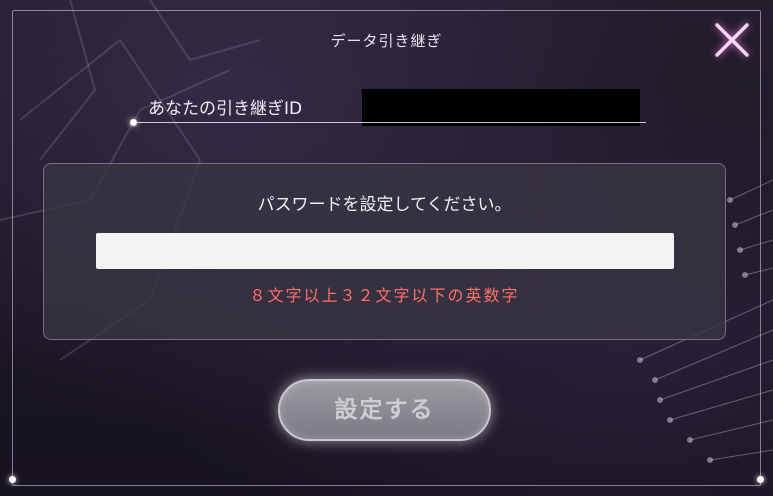  I want to click on transfer-id-row: あなたの引き継ぎID, so click(390, 108).